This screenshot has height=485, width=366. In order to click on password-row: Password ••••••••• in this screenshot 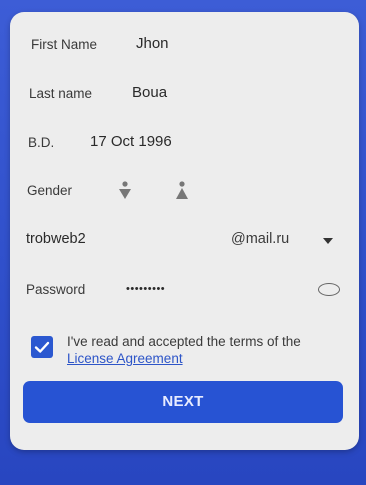, I will do `click(183, 290)`.